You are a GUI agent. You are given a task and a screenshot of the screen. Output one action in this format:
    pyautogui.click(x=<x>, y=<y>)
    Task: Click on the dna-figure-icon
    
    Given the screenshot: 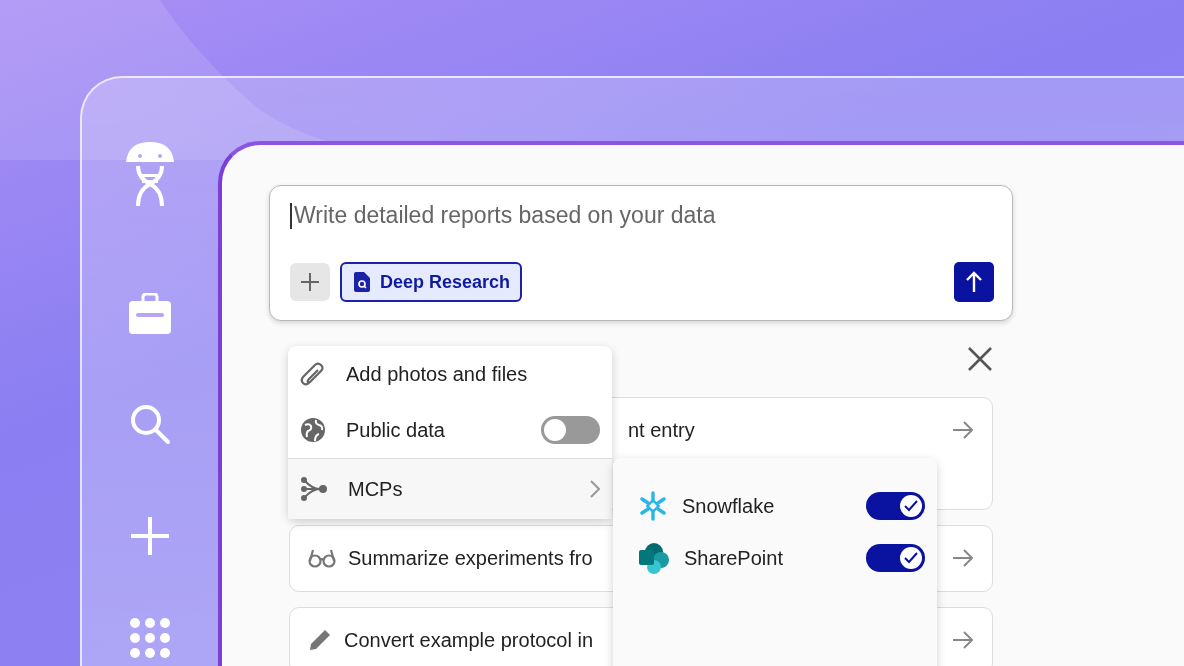 What is the action you would take?
    pyautogui.click(x=150, y=174)
    